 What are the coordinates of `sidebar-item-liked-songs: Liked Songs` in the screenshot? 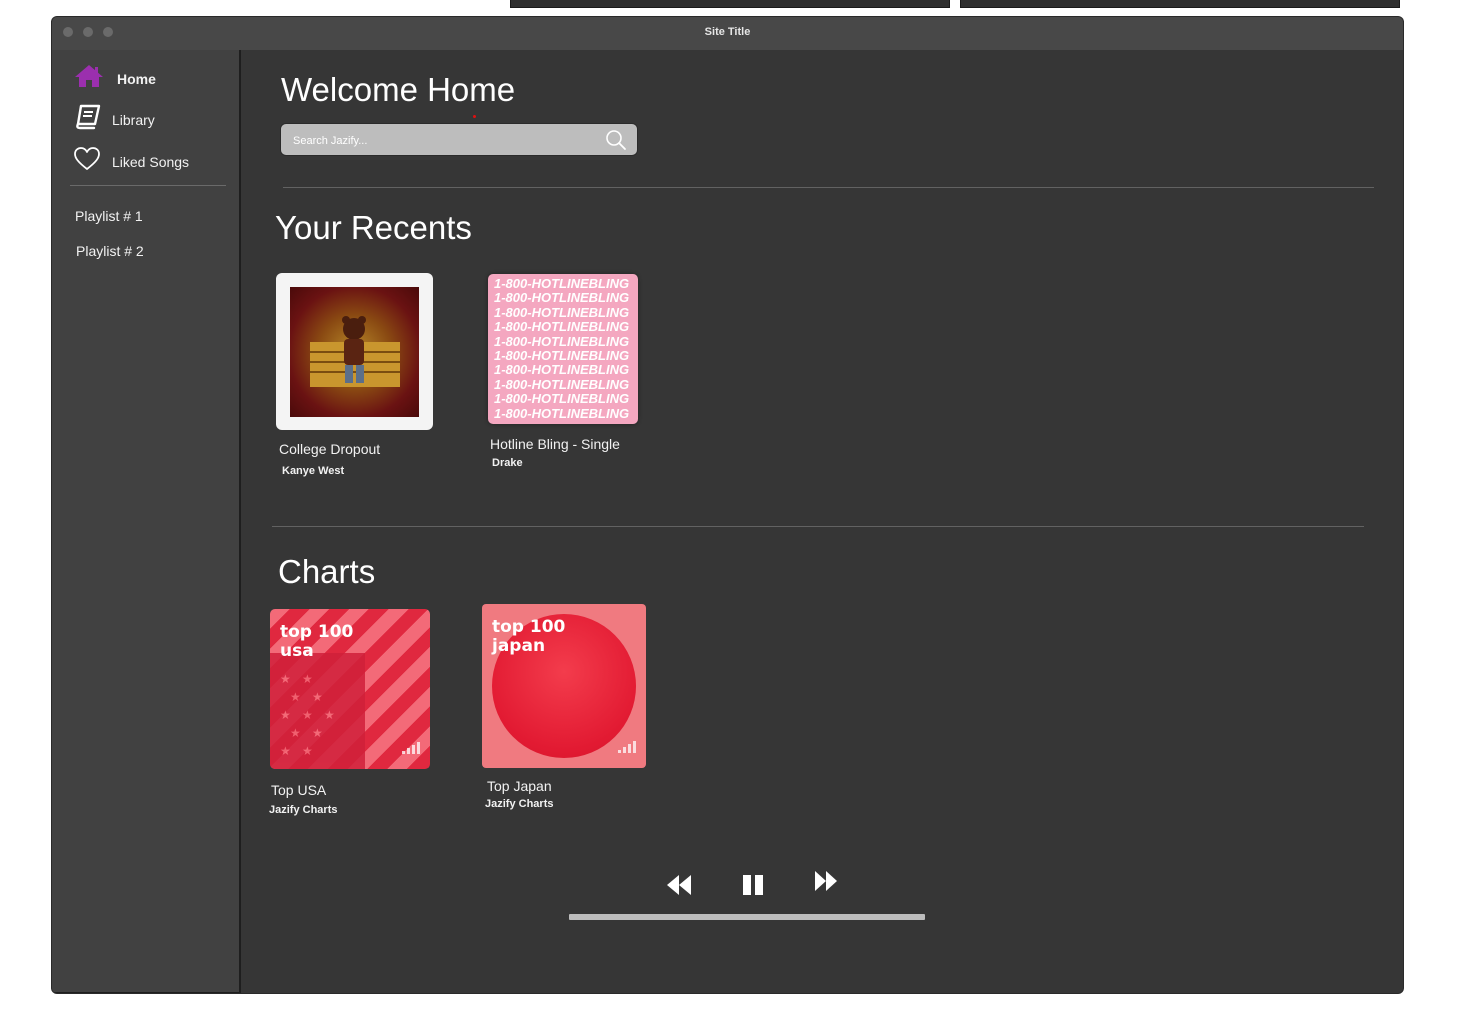 It's located at (131, 161).